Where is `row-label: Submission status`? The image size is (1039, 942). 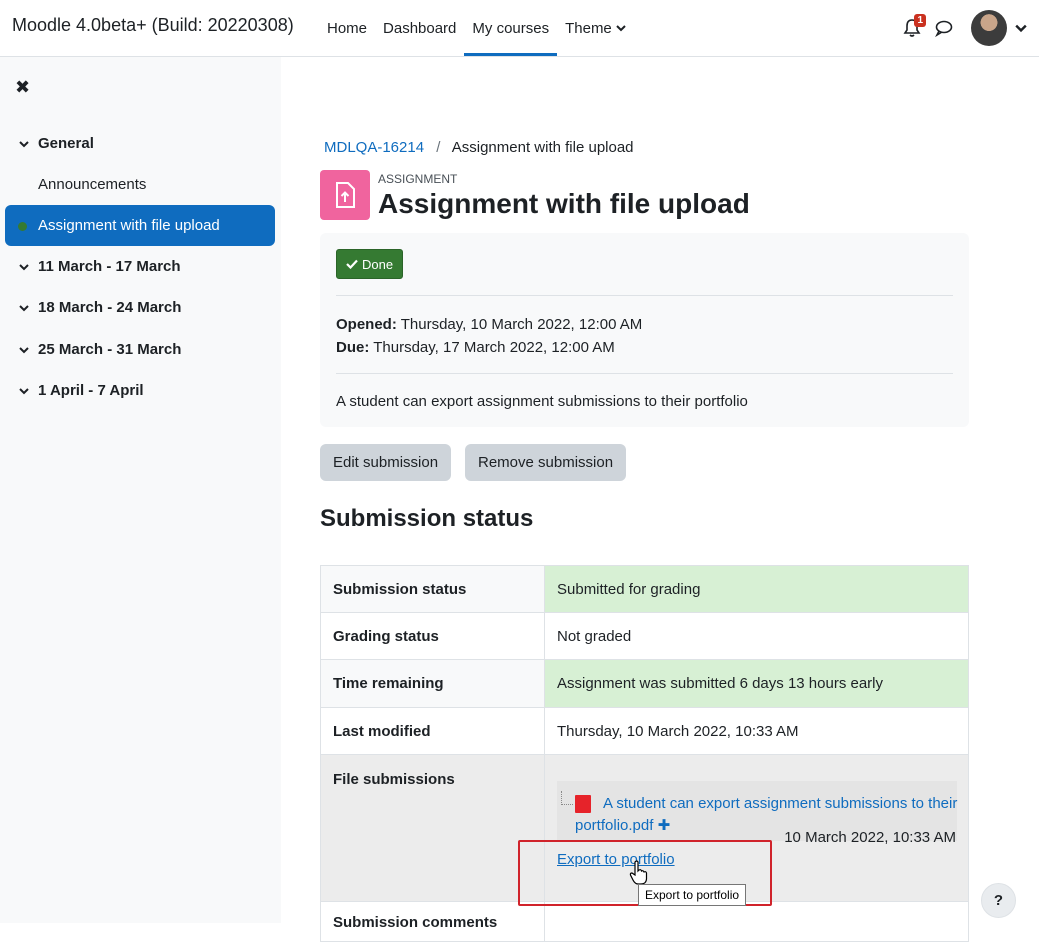
row-label: Submission status is located at coordinates (432, 589).